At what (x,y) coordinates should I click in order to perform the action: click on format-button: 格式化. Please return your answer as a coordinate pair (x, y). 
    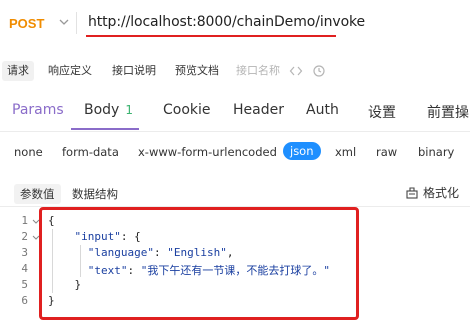
    Looking at the image, I should click on (432, 193).